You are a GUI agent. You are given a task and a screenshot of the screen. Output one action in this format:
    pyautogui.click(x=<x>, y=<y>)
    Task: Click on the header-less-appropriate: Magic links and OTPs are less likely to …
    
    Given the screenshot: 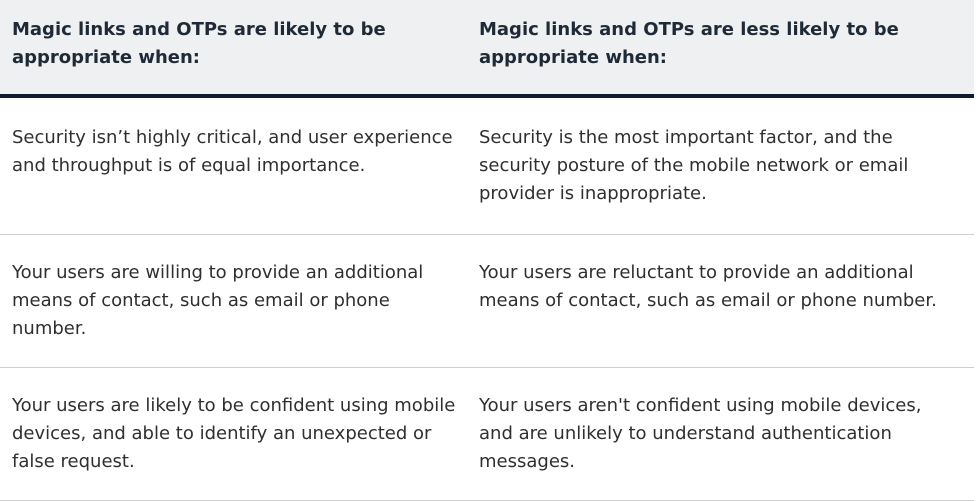 What is the action you would take?
    pyautogui.click(x=720, y=49)
    